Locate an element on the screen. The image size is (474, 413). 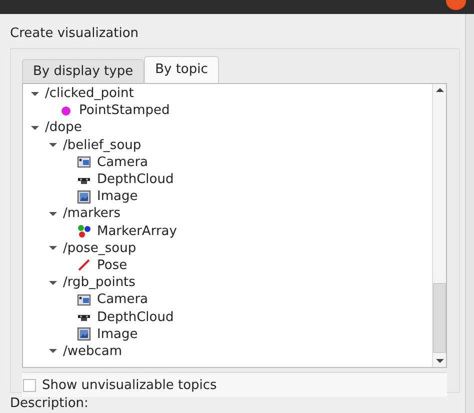
display-type-item: PointStamped is located at coordinates (124, 110).